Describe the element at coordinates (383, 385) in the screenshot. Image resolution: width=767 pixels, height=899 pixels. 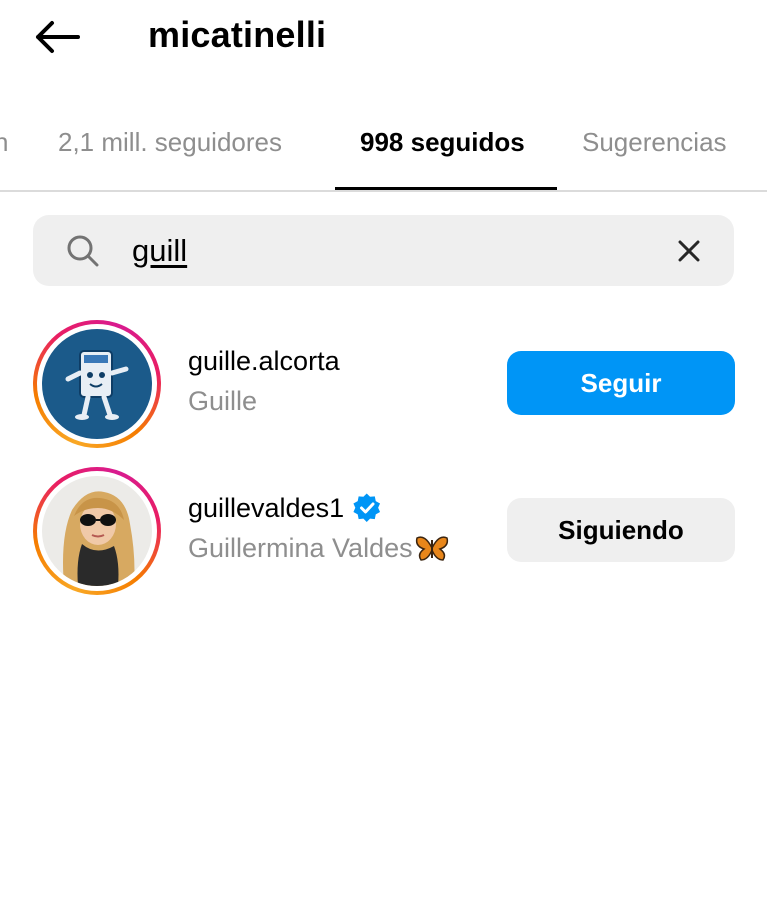
I see `list-item: guille.alcorta Guille Seguir` at that location.